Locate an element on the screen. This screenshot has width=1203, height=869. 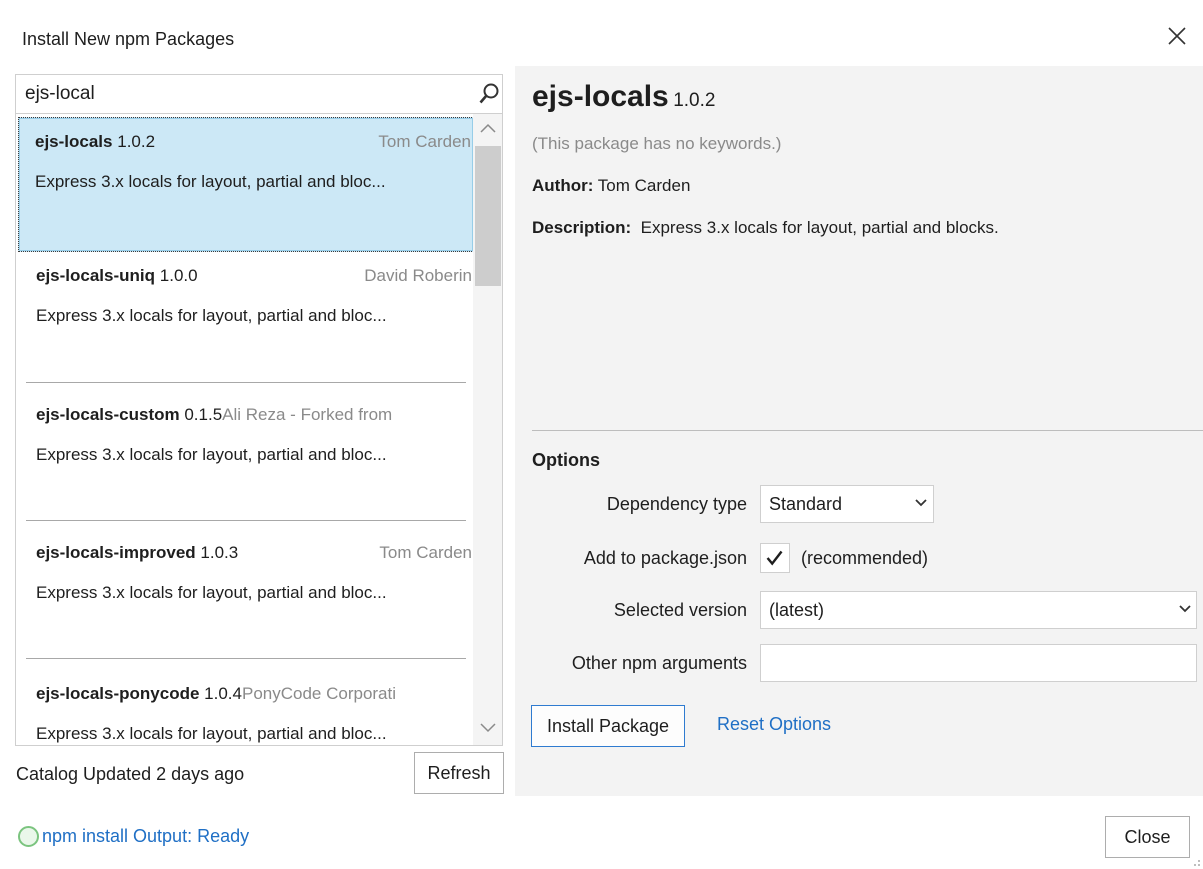
package-name: ejs-locals-uniq is located at coordinates (96, 275).